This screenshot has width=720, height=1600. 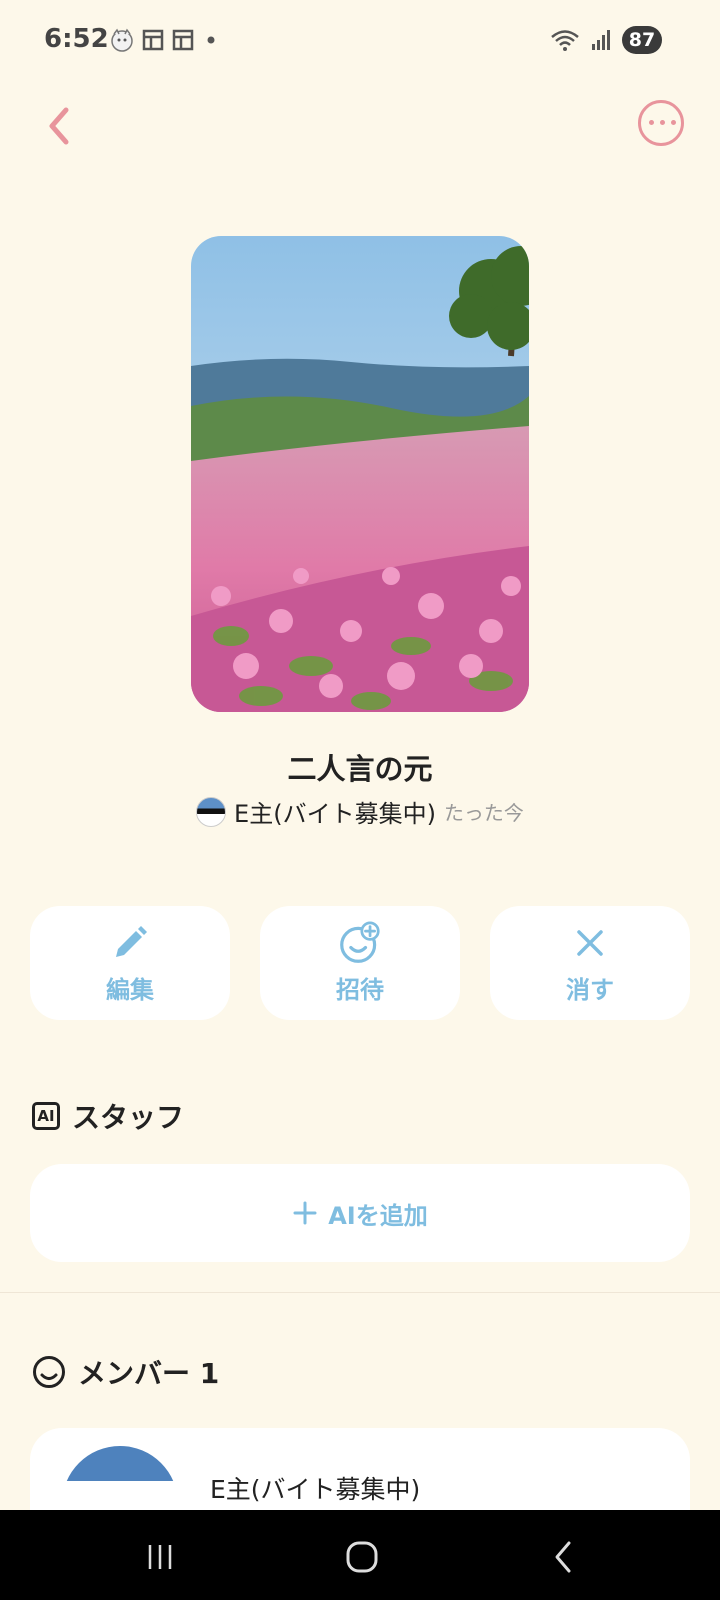 I want to click on chevron-left-icon, so click(x=59, y=126).